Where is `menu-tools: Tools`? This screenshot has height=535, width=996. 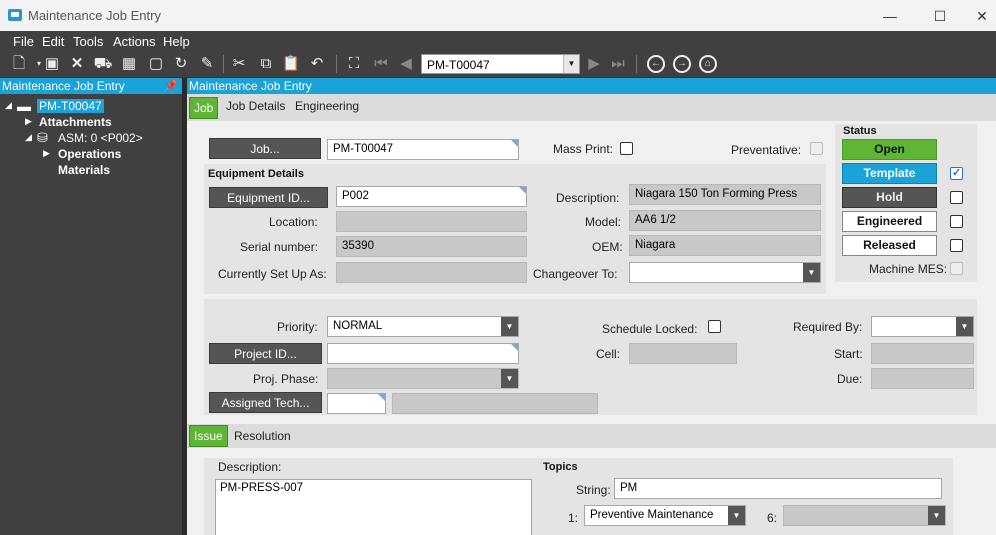
menu-tools: Tools is located at coordinates (88, 41).